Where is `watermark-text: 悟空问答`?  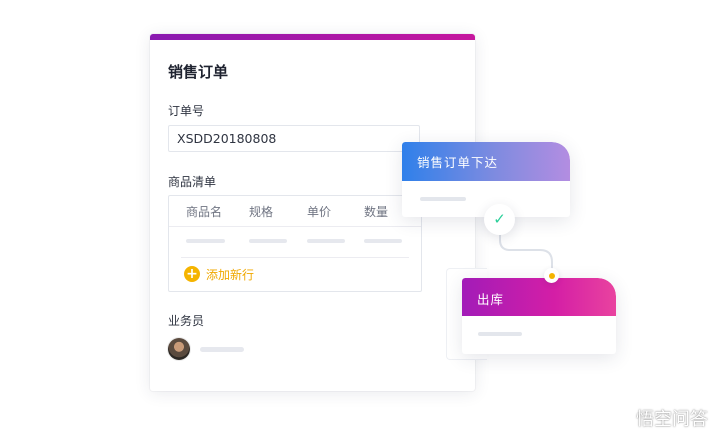 watermark-text: 悟空问答 is located at coordinates (672, 419).